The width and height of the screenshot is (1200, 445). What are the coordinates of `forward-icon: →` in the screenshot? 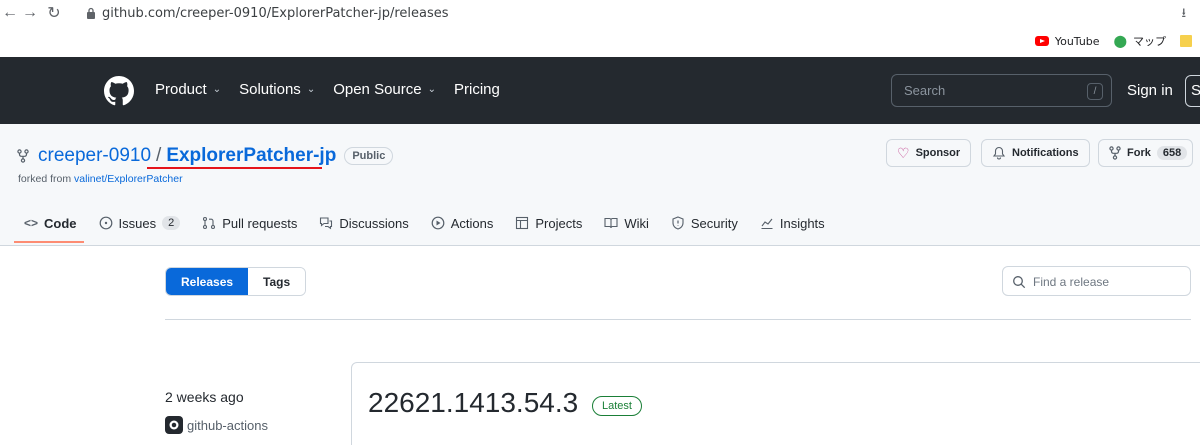 It's located at (30, 13).